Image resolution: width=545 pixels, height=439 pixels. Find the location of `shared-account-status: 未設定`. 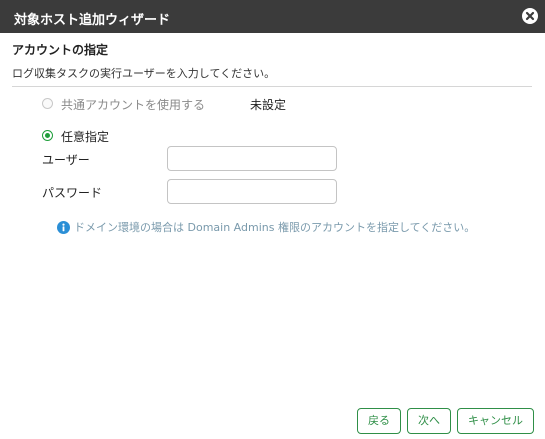

shared-account-status: 未設定 is located at coordinates (268, 105).